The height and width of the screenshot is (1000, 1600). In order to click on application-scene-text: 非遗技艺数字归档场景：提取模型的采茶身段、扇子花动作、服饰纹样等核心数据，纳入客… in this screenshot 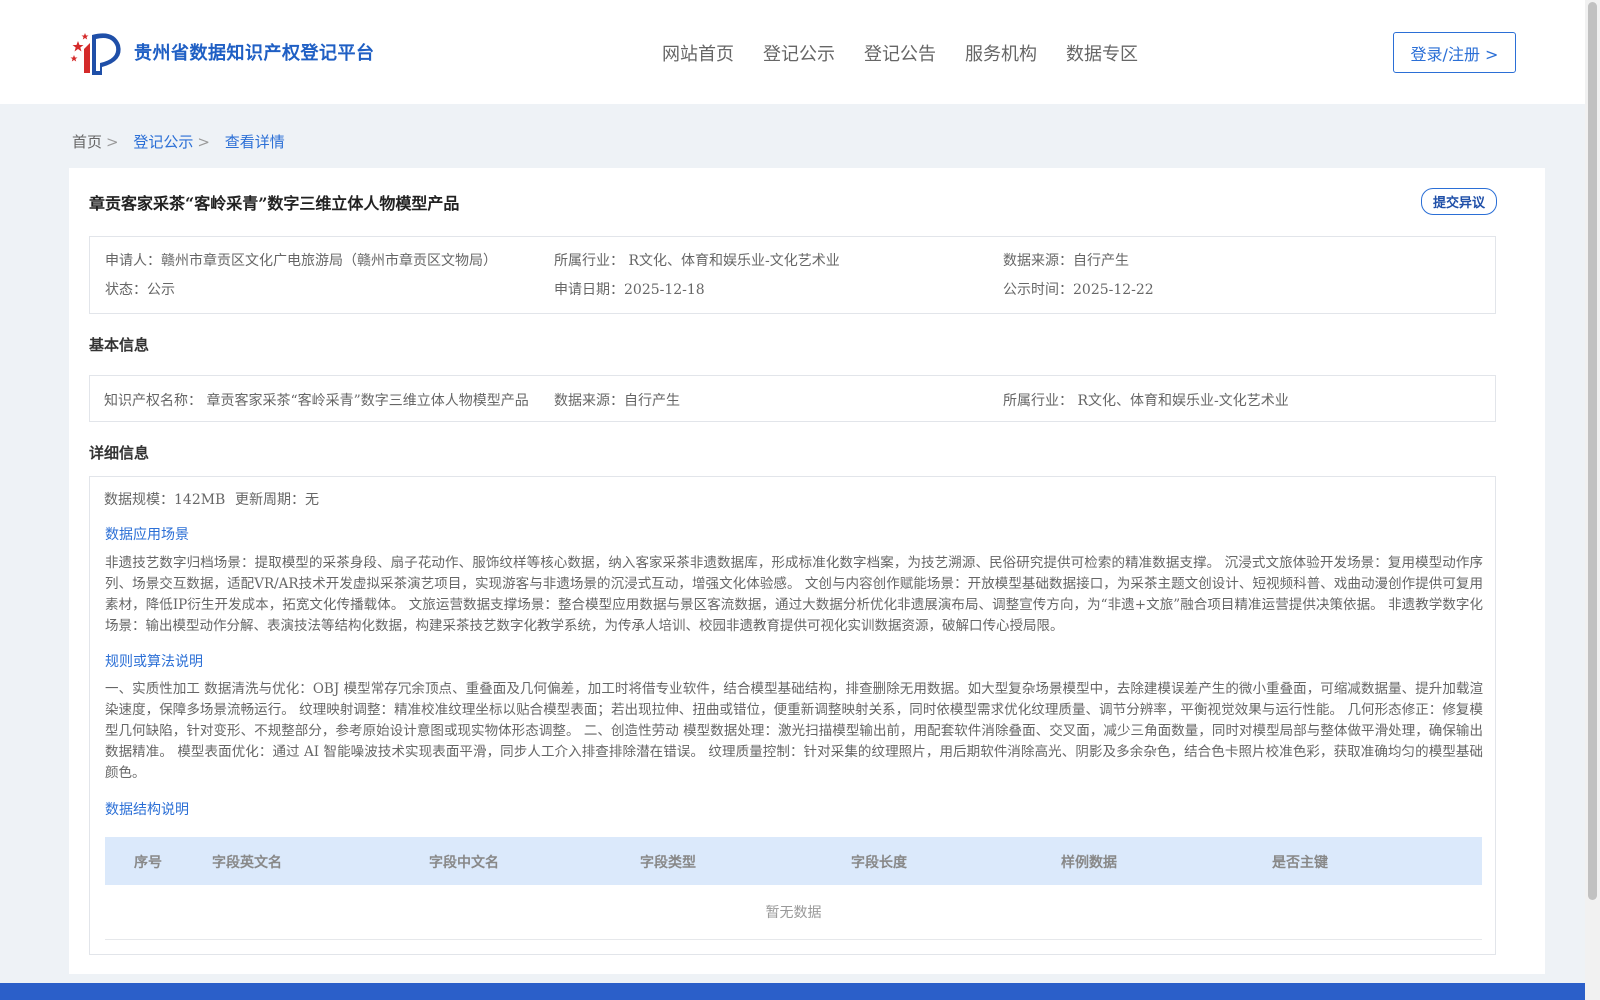, I will do `click(794, 594)`.